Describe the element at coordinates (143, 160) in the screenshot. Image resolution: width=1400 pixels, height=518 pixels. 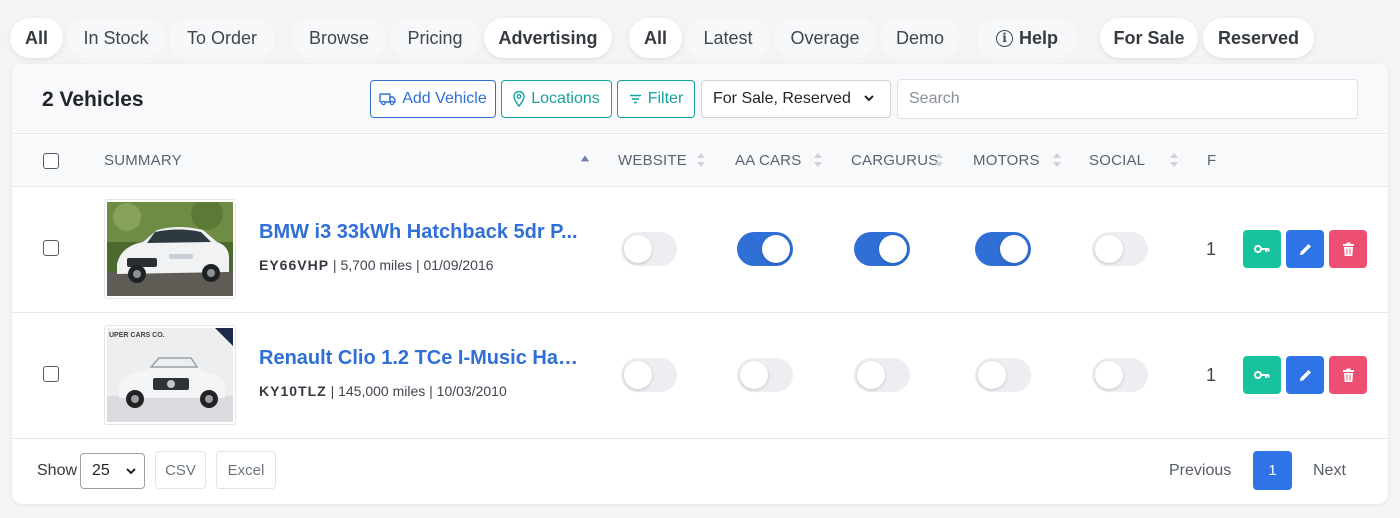
I see `col-summary: SUMMARY` at that location.